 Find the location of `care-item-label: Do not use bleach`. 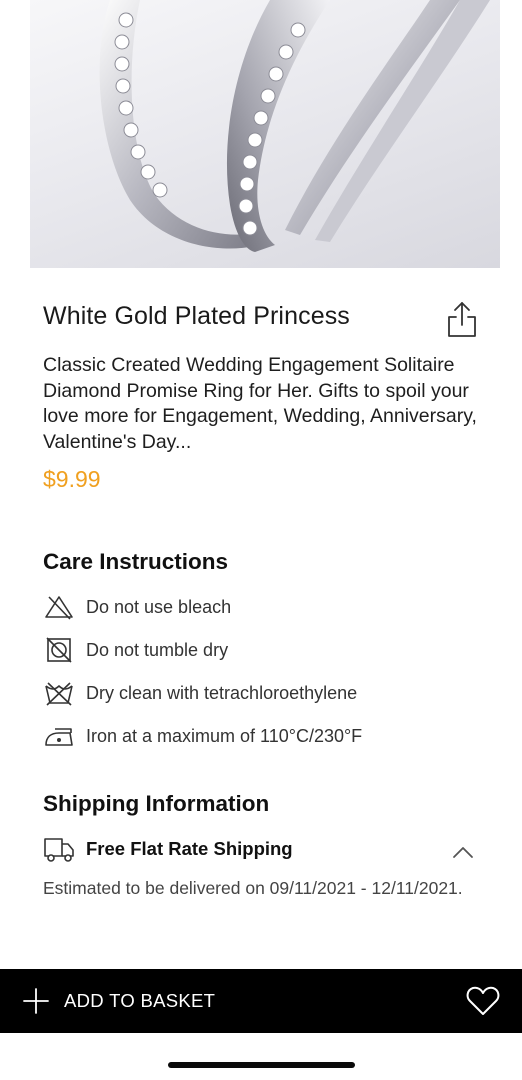

care-item-label: Do not use bleach is located at coordinates (159, 606).